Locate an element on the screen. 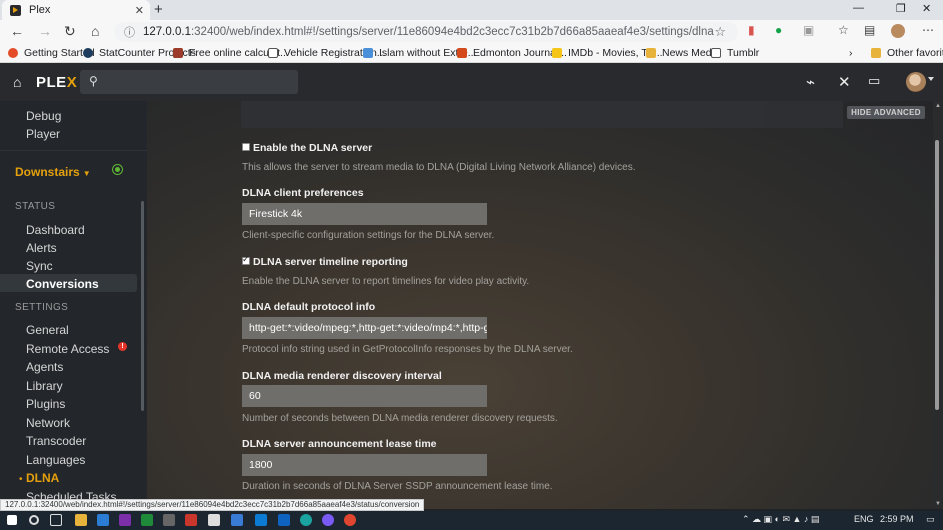 The image size is (943, 530). site-info-icon: ⓘ is located at coordinates (129, 32).